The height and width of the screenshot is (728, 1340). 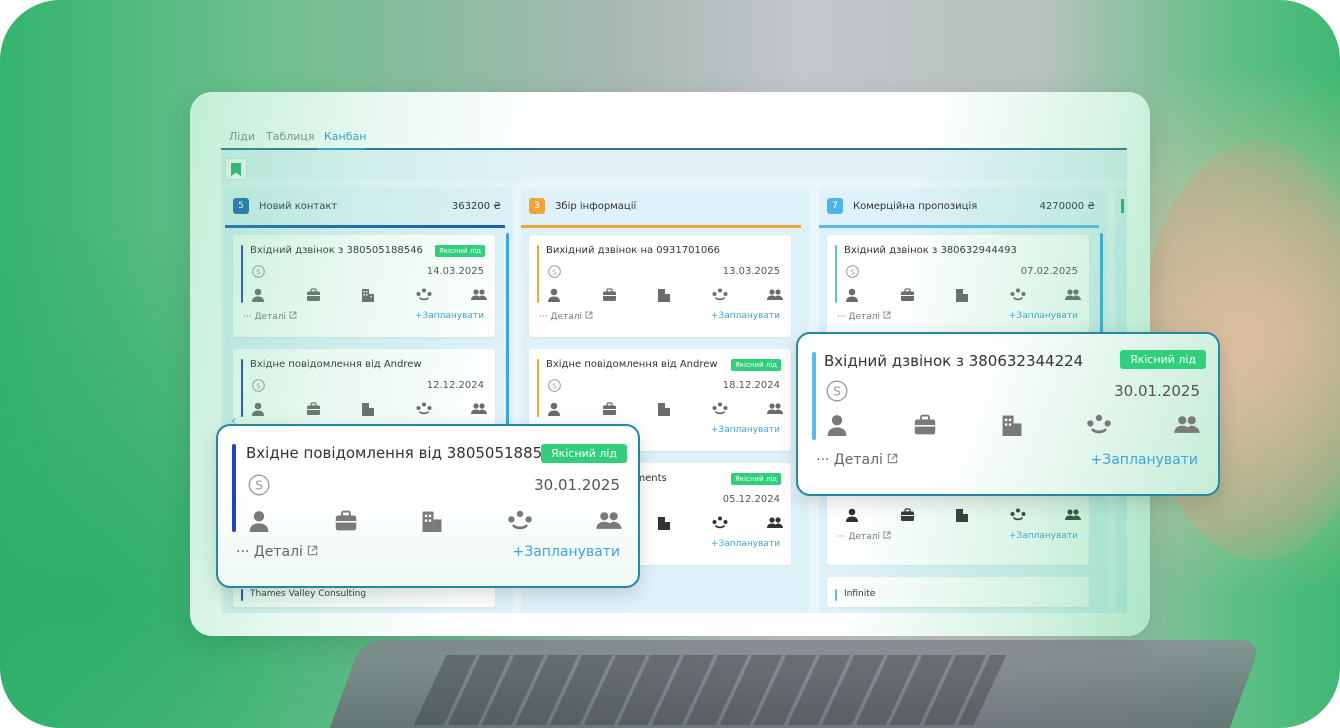 What do you see at coordinates (1122, 206) in the screenshot?
I see `column-count-badge` at bounding box center [1122, 206].